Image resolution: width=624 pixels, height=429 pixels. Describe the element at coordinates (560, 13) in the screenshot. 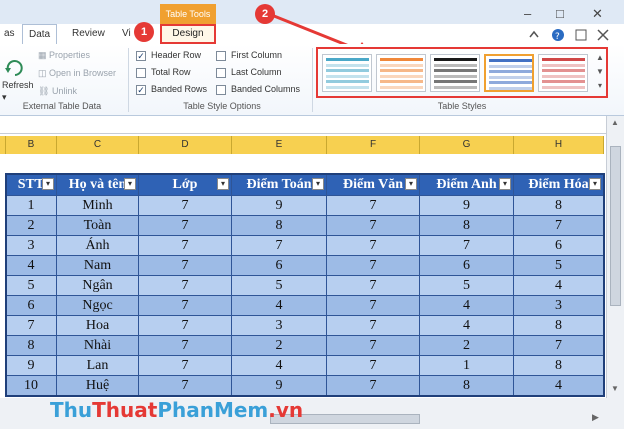

I see `restore-button: □` at that location.